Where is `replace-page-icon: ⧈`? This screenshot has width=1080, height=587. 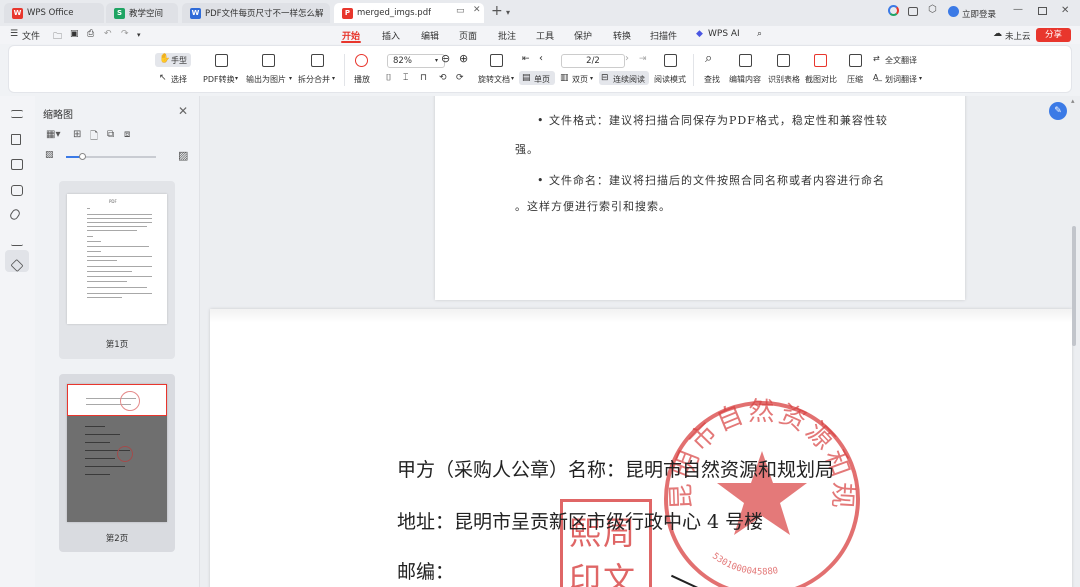 replace-page-icon: ⧈ is located at coordinates (127, 134).